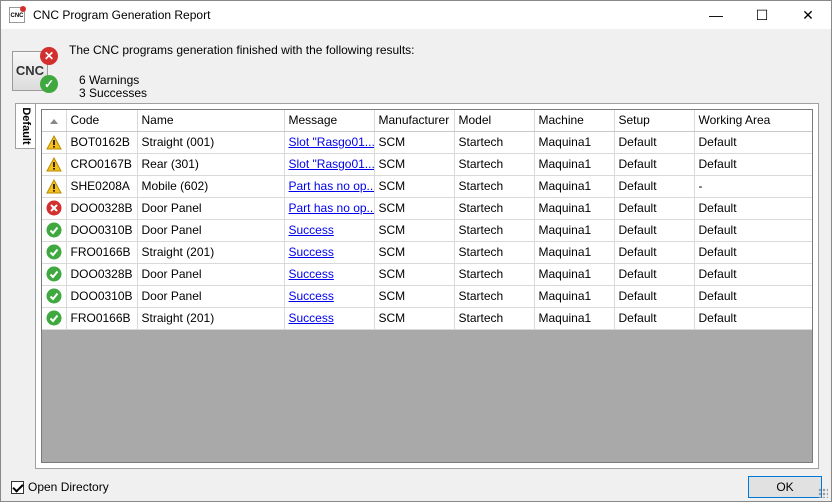  Describe the element at coordinates (808, 15) in the screenshot. I see `close-button: ✕` at that location.